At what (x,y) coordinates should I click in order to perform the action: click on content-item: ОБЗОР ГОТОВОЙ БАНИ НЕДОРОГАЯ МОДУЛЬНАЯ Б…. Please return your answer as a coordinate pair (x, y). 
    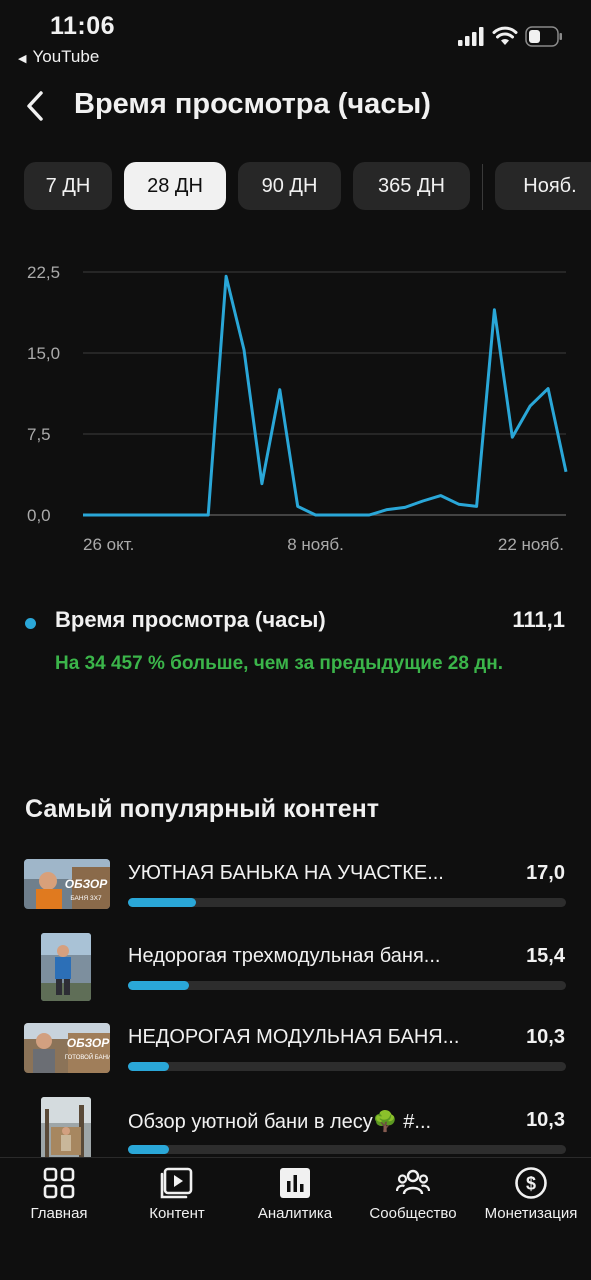
    Looking at the image, I should click on (295, 1059).